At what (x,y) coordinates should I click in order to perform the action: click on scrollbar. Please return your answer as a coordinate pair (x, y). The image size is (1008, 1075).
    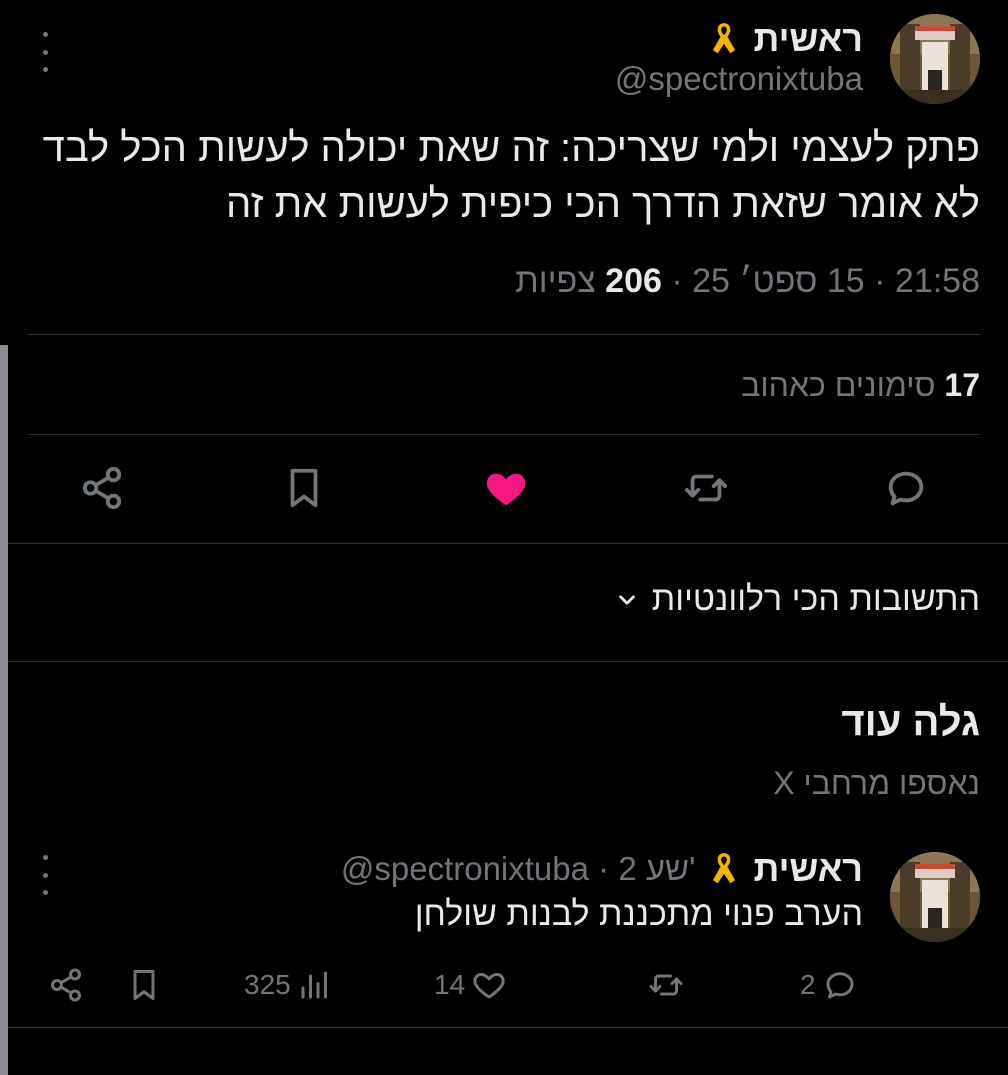
    Looking at the image, I should click on (4, 710).